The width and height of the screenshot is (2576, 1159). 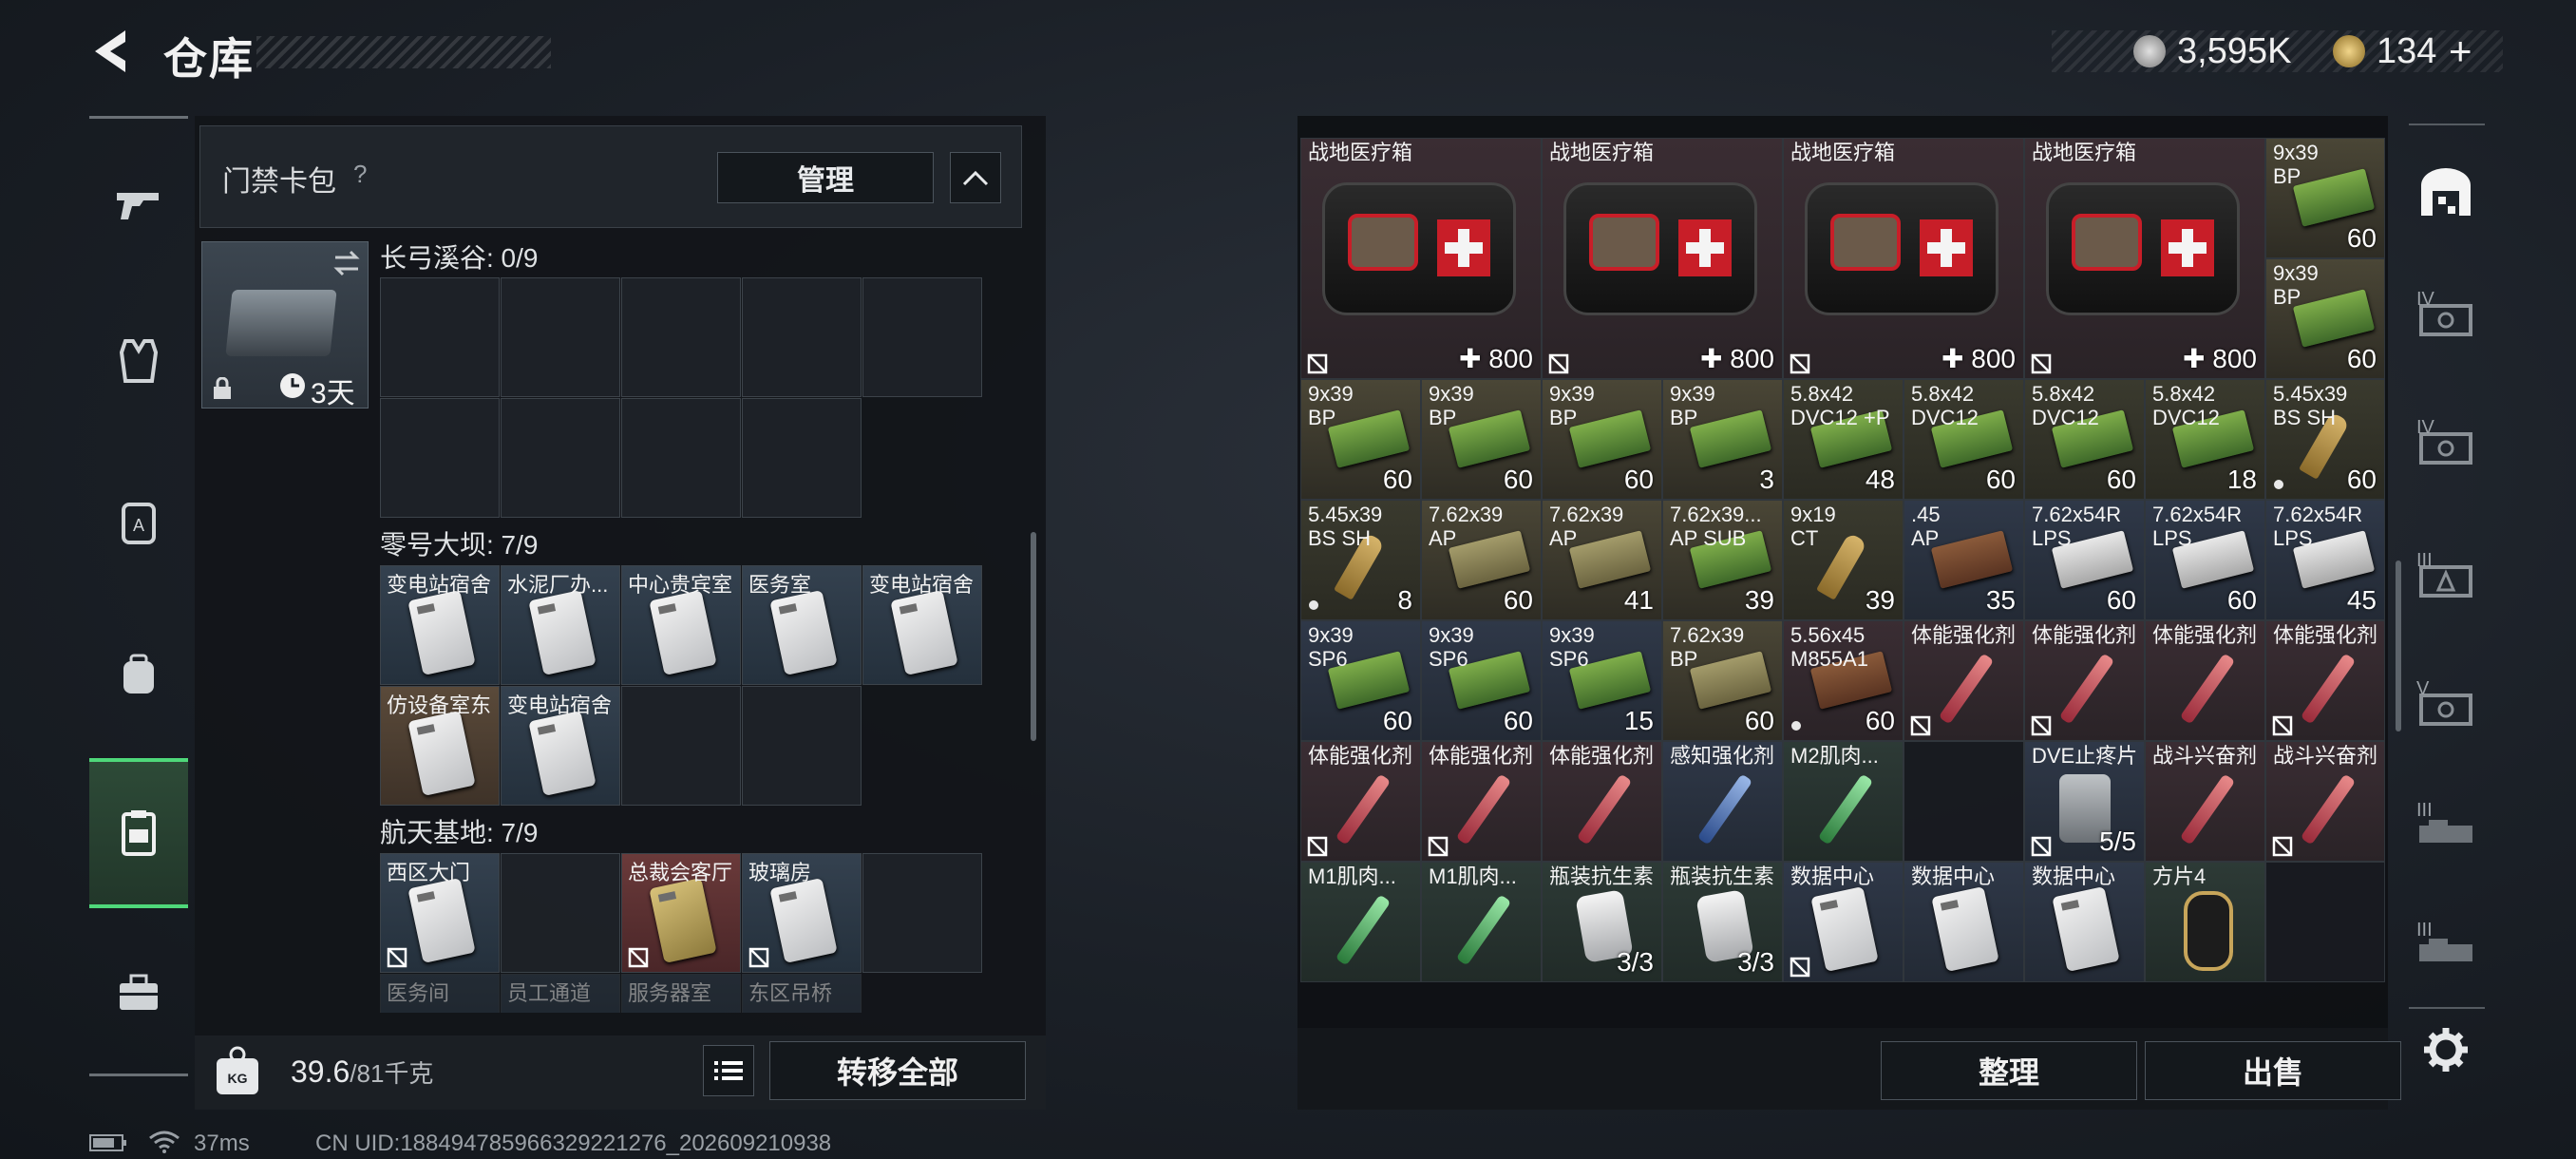 I want to click on ammo-item: 5.56x45 M855A1 60, so click(x=1843, y=680).